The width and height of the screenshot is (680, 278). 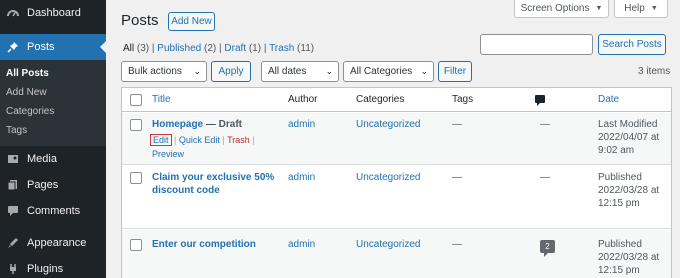 I want to click on dates-select: All dates ⌄, so click(x=300, y=71).